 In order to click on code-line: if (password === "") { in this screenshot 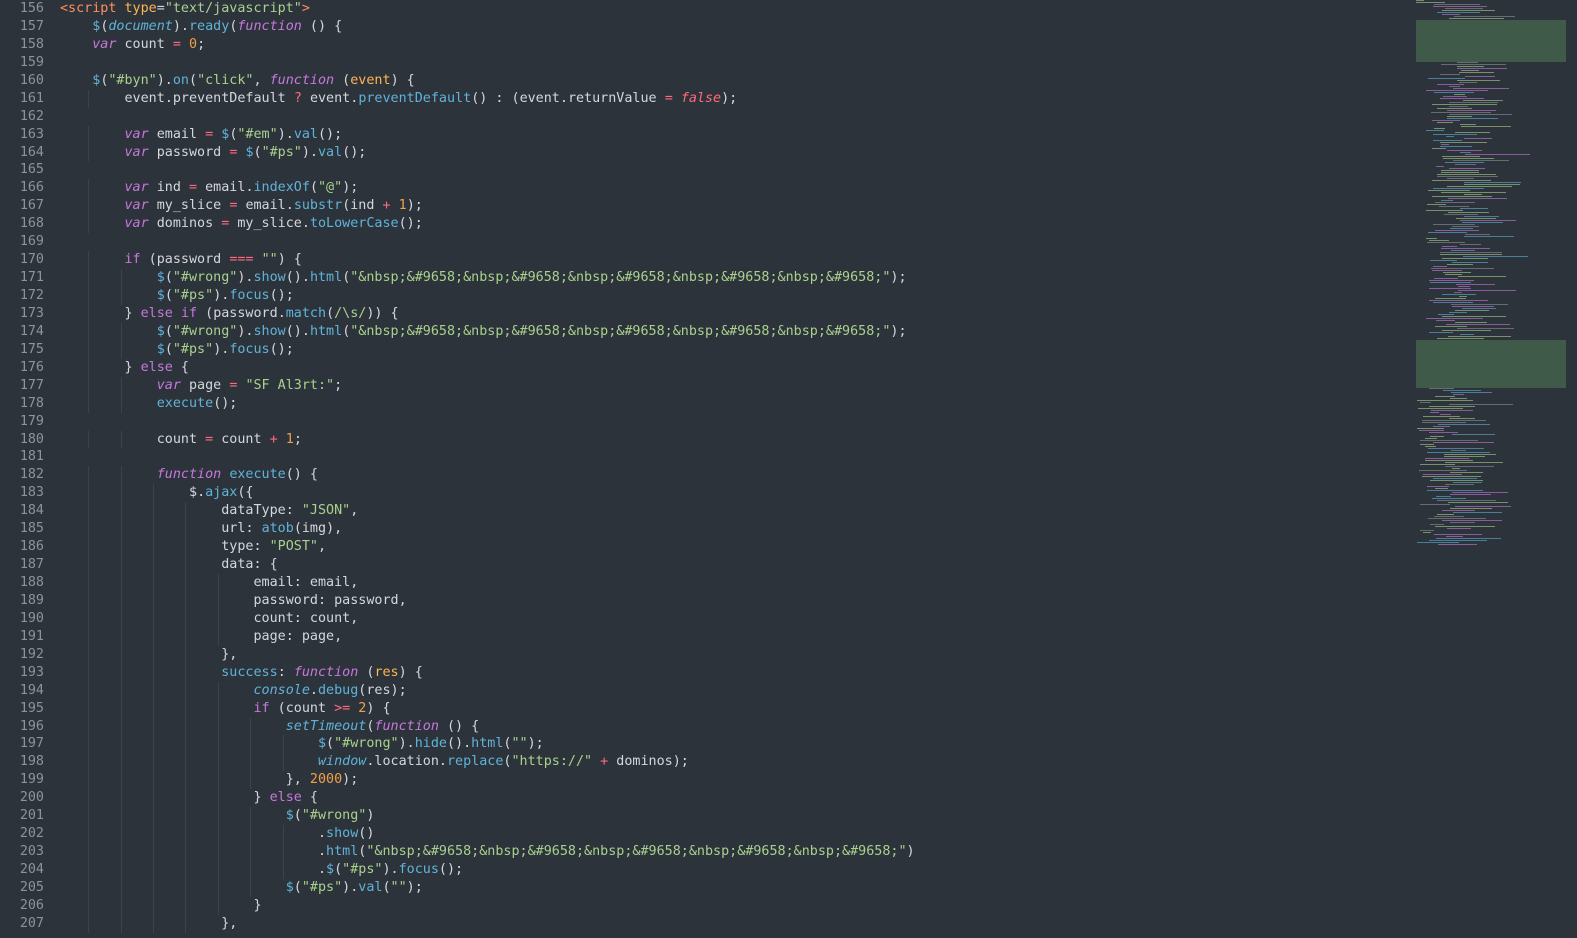, I will do `click(730, 260)`.